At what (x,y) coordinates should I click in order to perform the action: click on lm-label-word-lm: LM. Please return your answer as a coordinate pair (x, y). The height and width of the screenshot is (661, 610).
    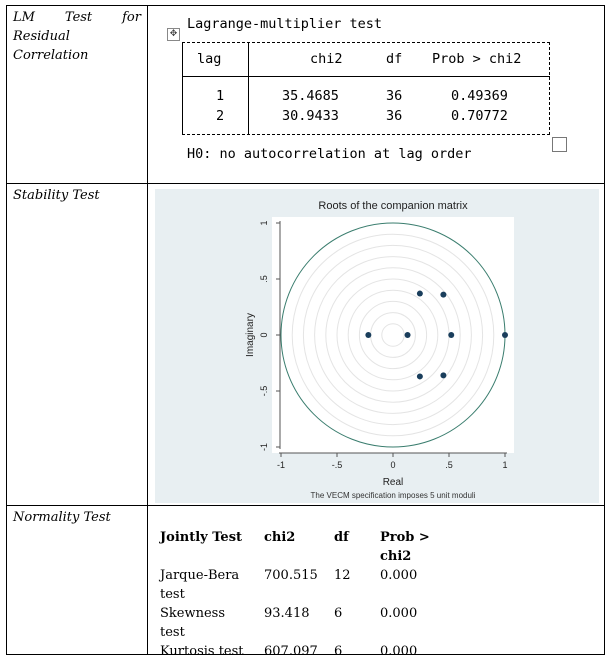
    Looking at the image, I should click on (24, 17).